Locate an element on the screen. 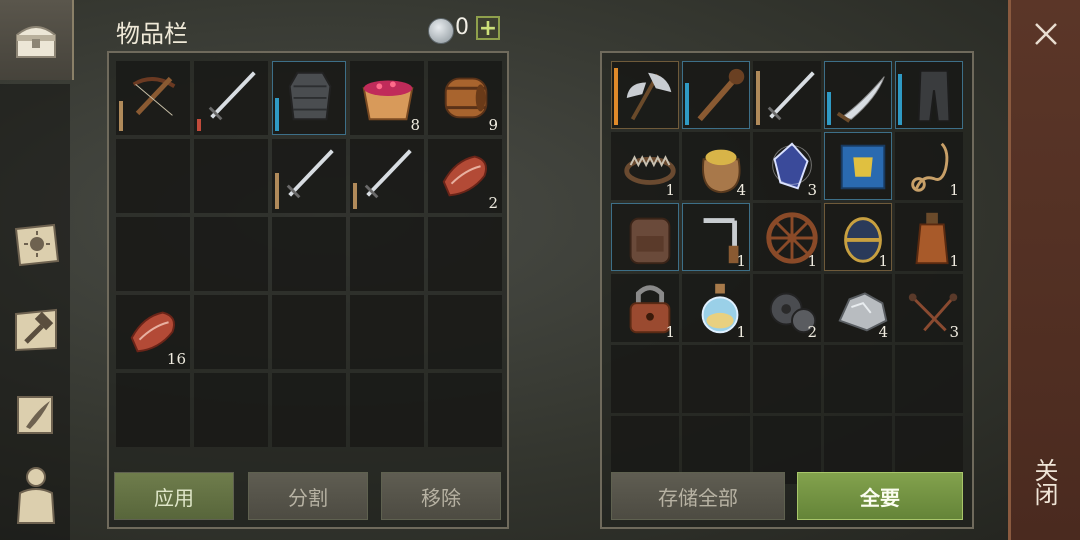  add-coins-button: + is located at coordinates (488, 28).